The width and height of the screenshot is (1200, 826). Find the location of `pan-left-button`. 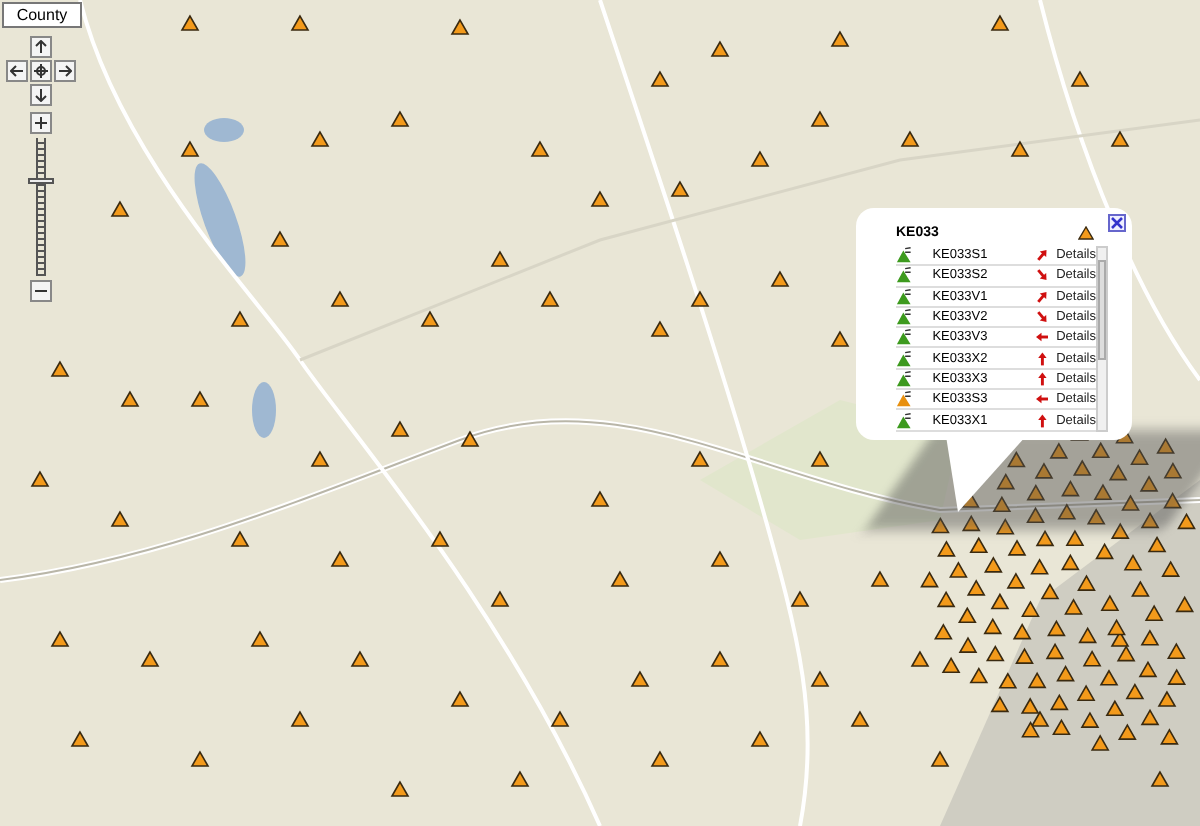

pan-left-button is located at coordinates (17, 71).